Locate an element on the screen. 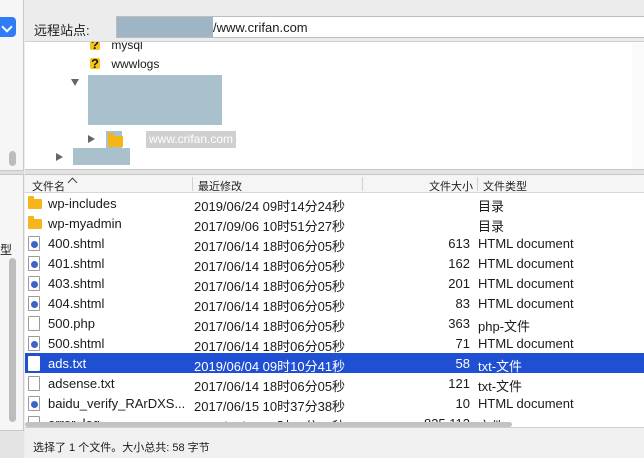  status-bar: 选择了 1 个文件。大小总共: 58 字节 is located at coordinates (334, 442).